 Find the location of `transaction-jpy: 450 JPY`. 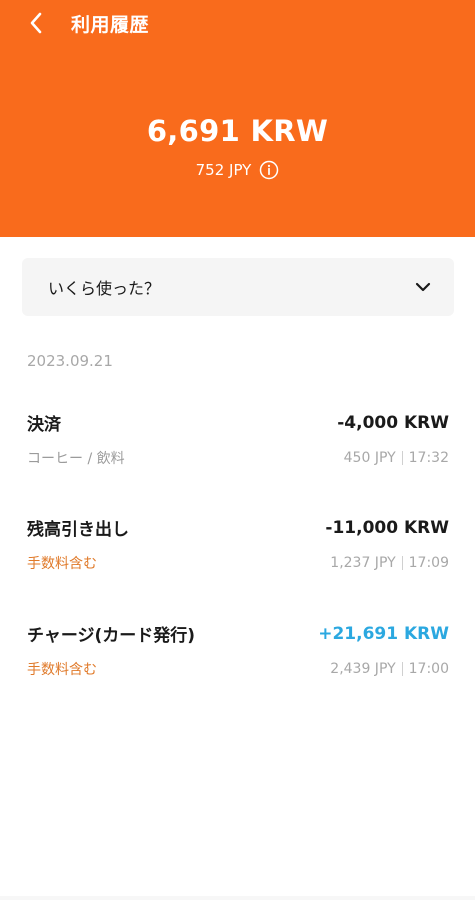

transaction-jpy: 450 JPY is located at coordinates (369, 458).